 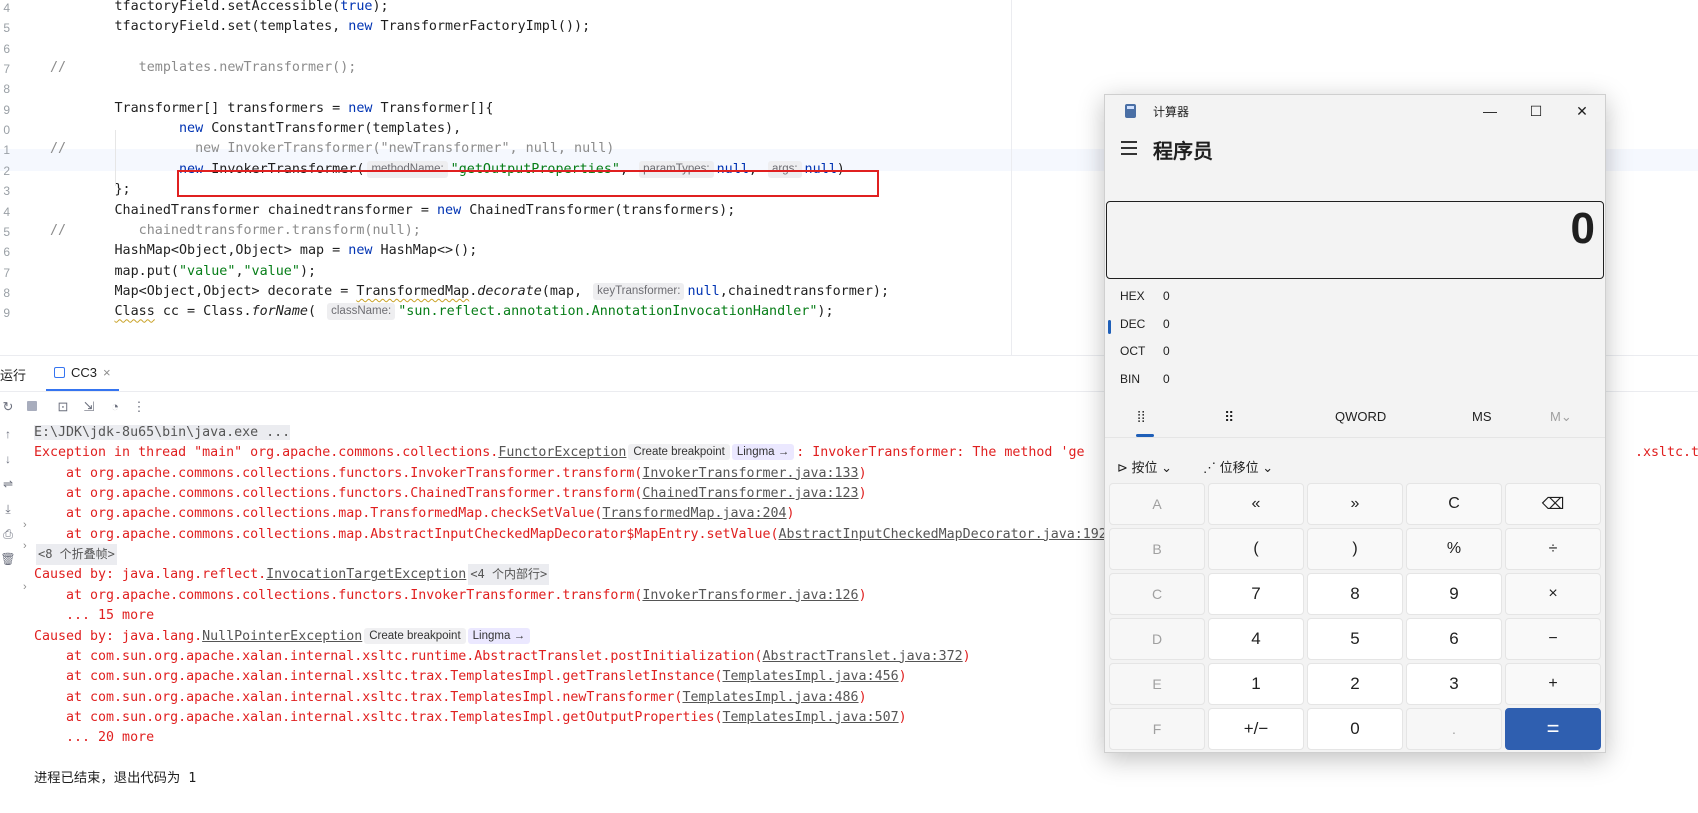 I want to click on key-): ), so click(x=1355, y=549).